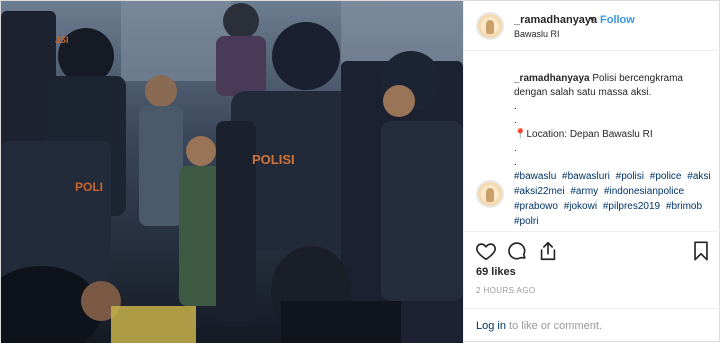 The image size is (720, 343). What do you see at coordinates (617, 20) in the screenshot?
I see `follow-button: Follow` at bounding box center [617, 20].